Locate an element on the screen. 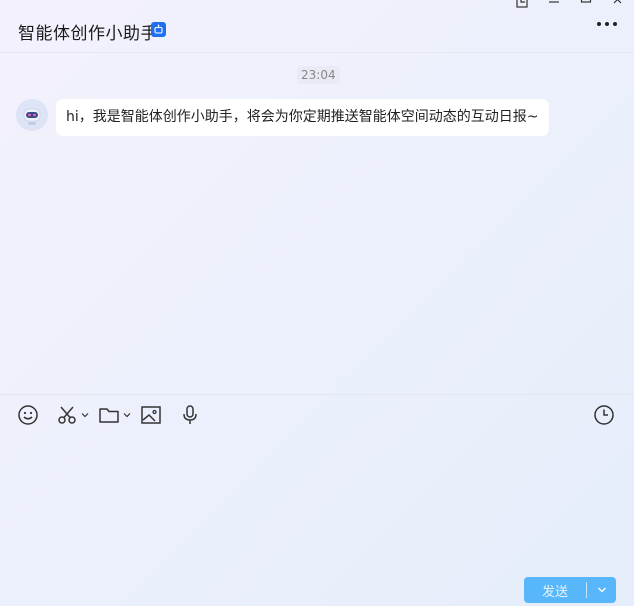 Image resolution: width=634 pixels, height=606 pixels. folder-options-icon is located at coordinates (127, 415).